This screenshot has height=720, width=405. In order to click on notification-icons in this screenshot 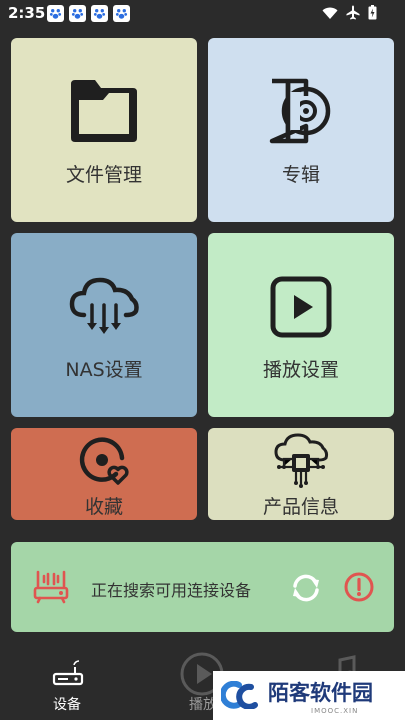, I will do `click(88, 13)`.